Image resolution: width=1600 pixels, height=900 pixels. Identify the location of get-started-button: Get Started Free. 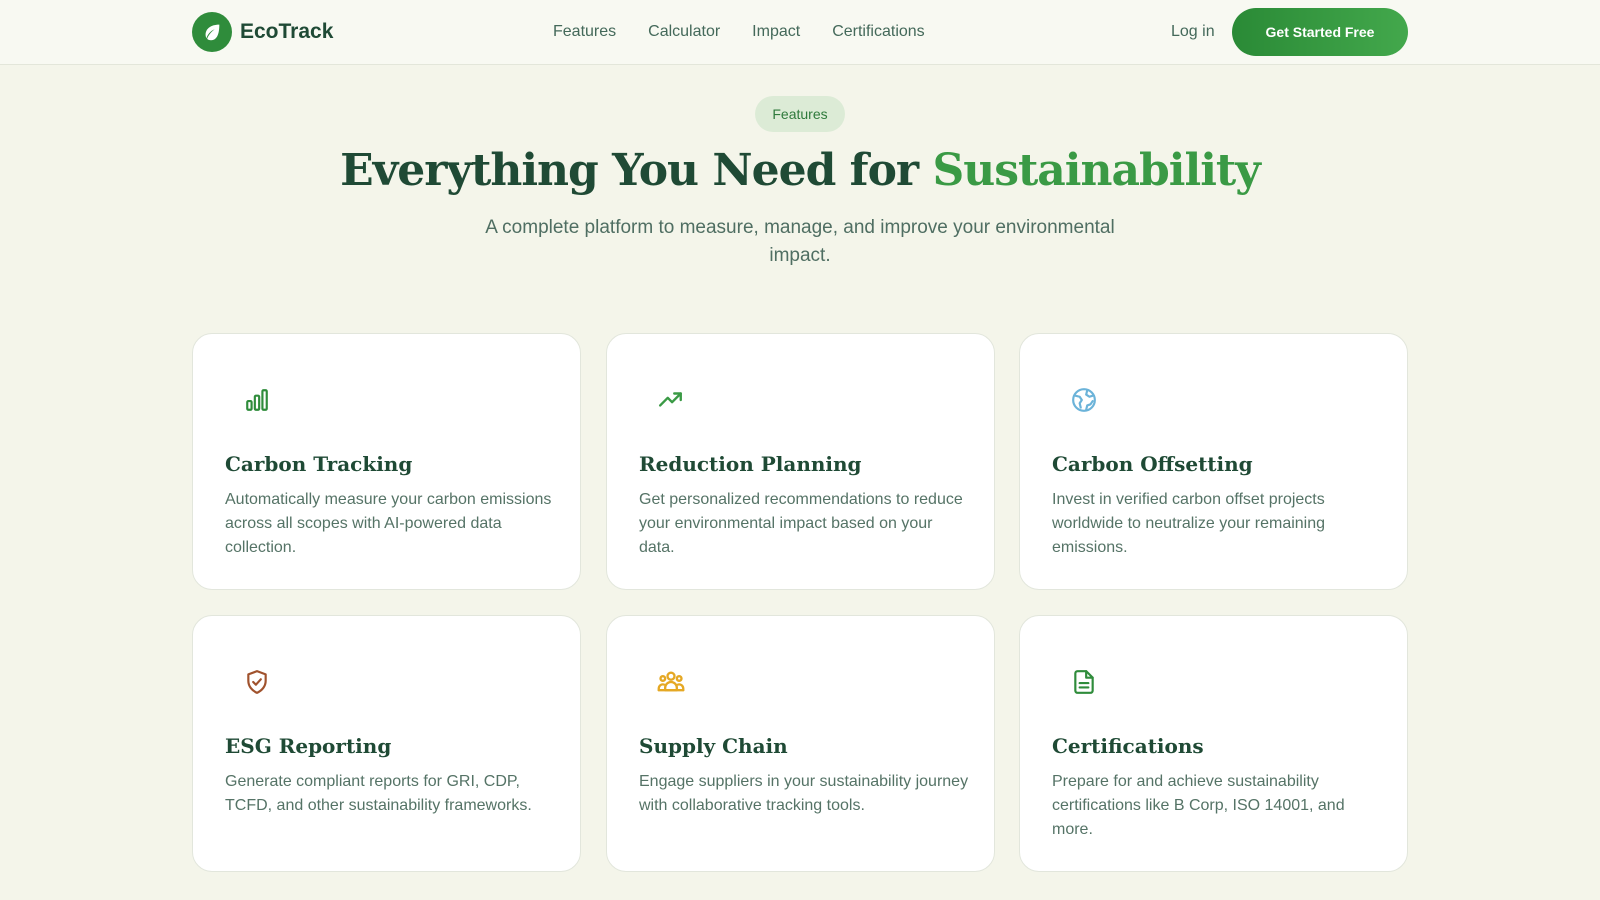
(1320, 32).